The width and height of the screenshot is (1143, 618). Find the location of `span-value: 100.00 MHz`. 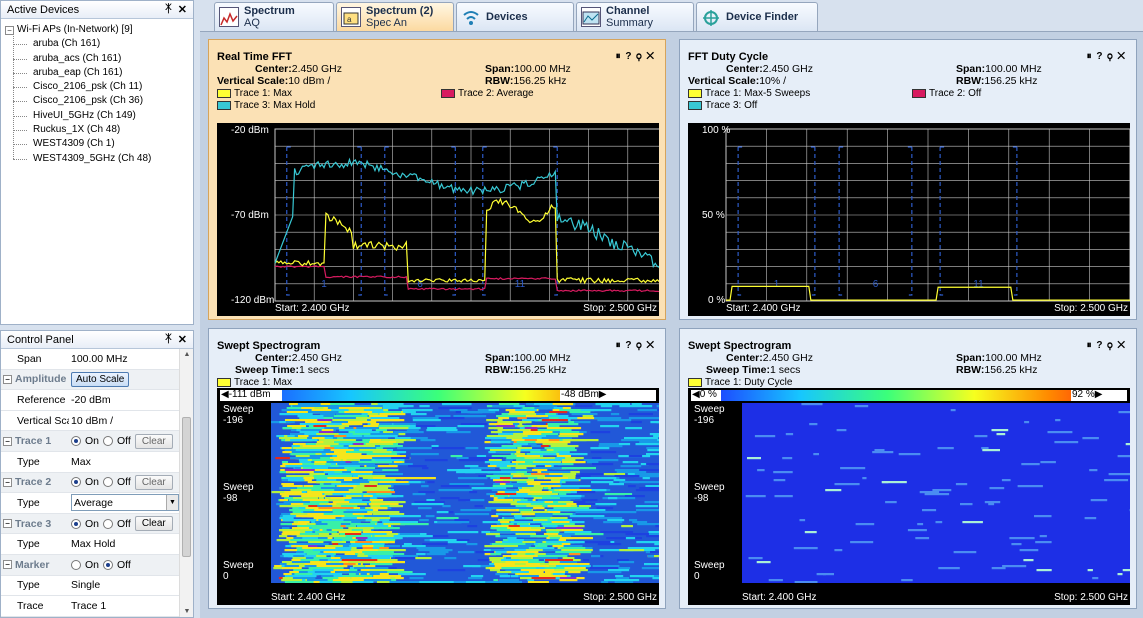

span-value: 100.00 MHz is located at coordinates (124, 359).